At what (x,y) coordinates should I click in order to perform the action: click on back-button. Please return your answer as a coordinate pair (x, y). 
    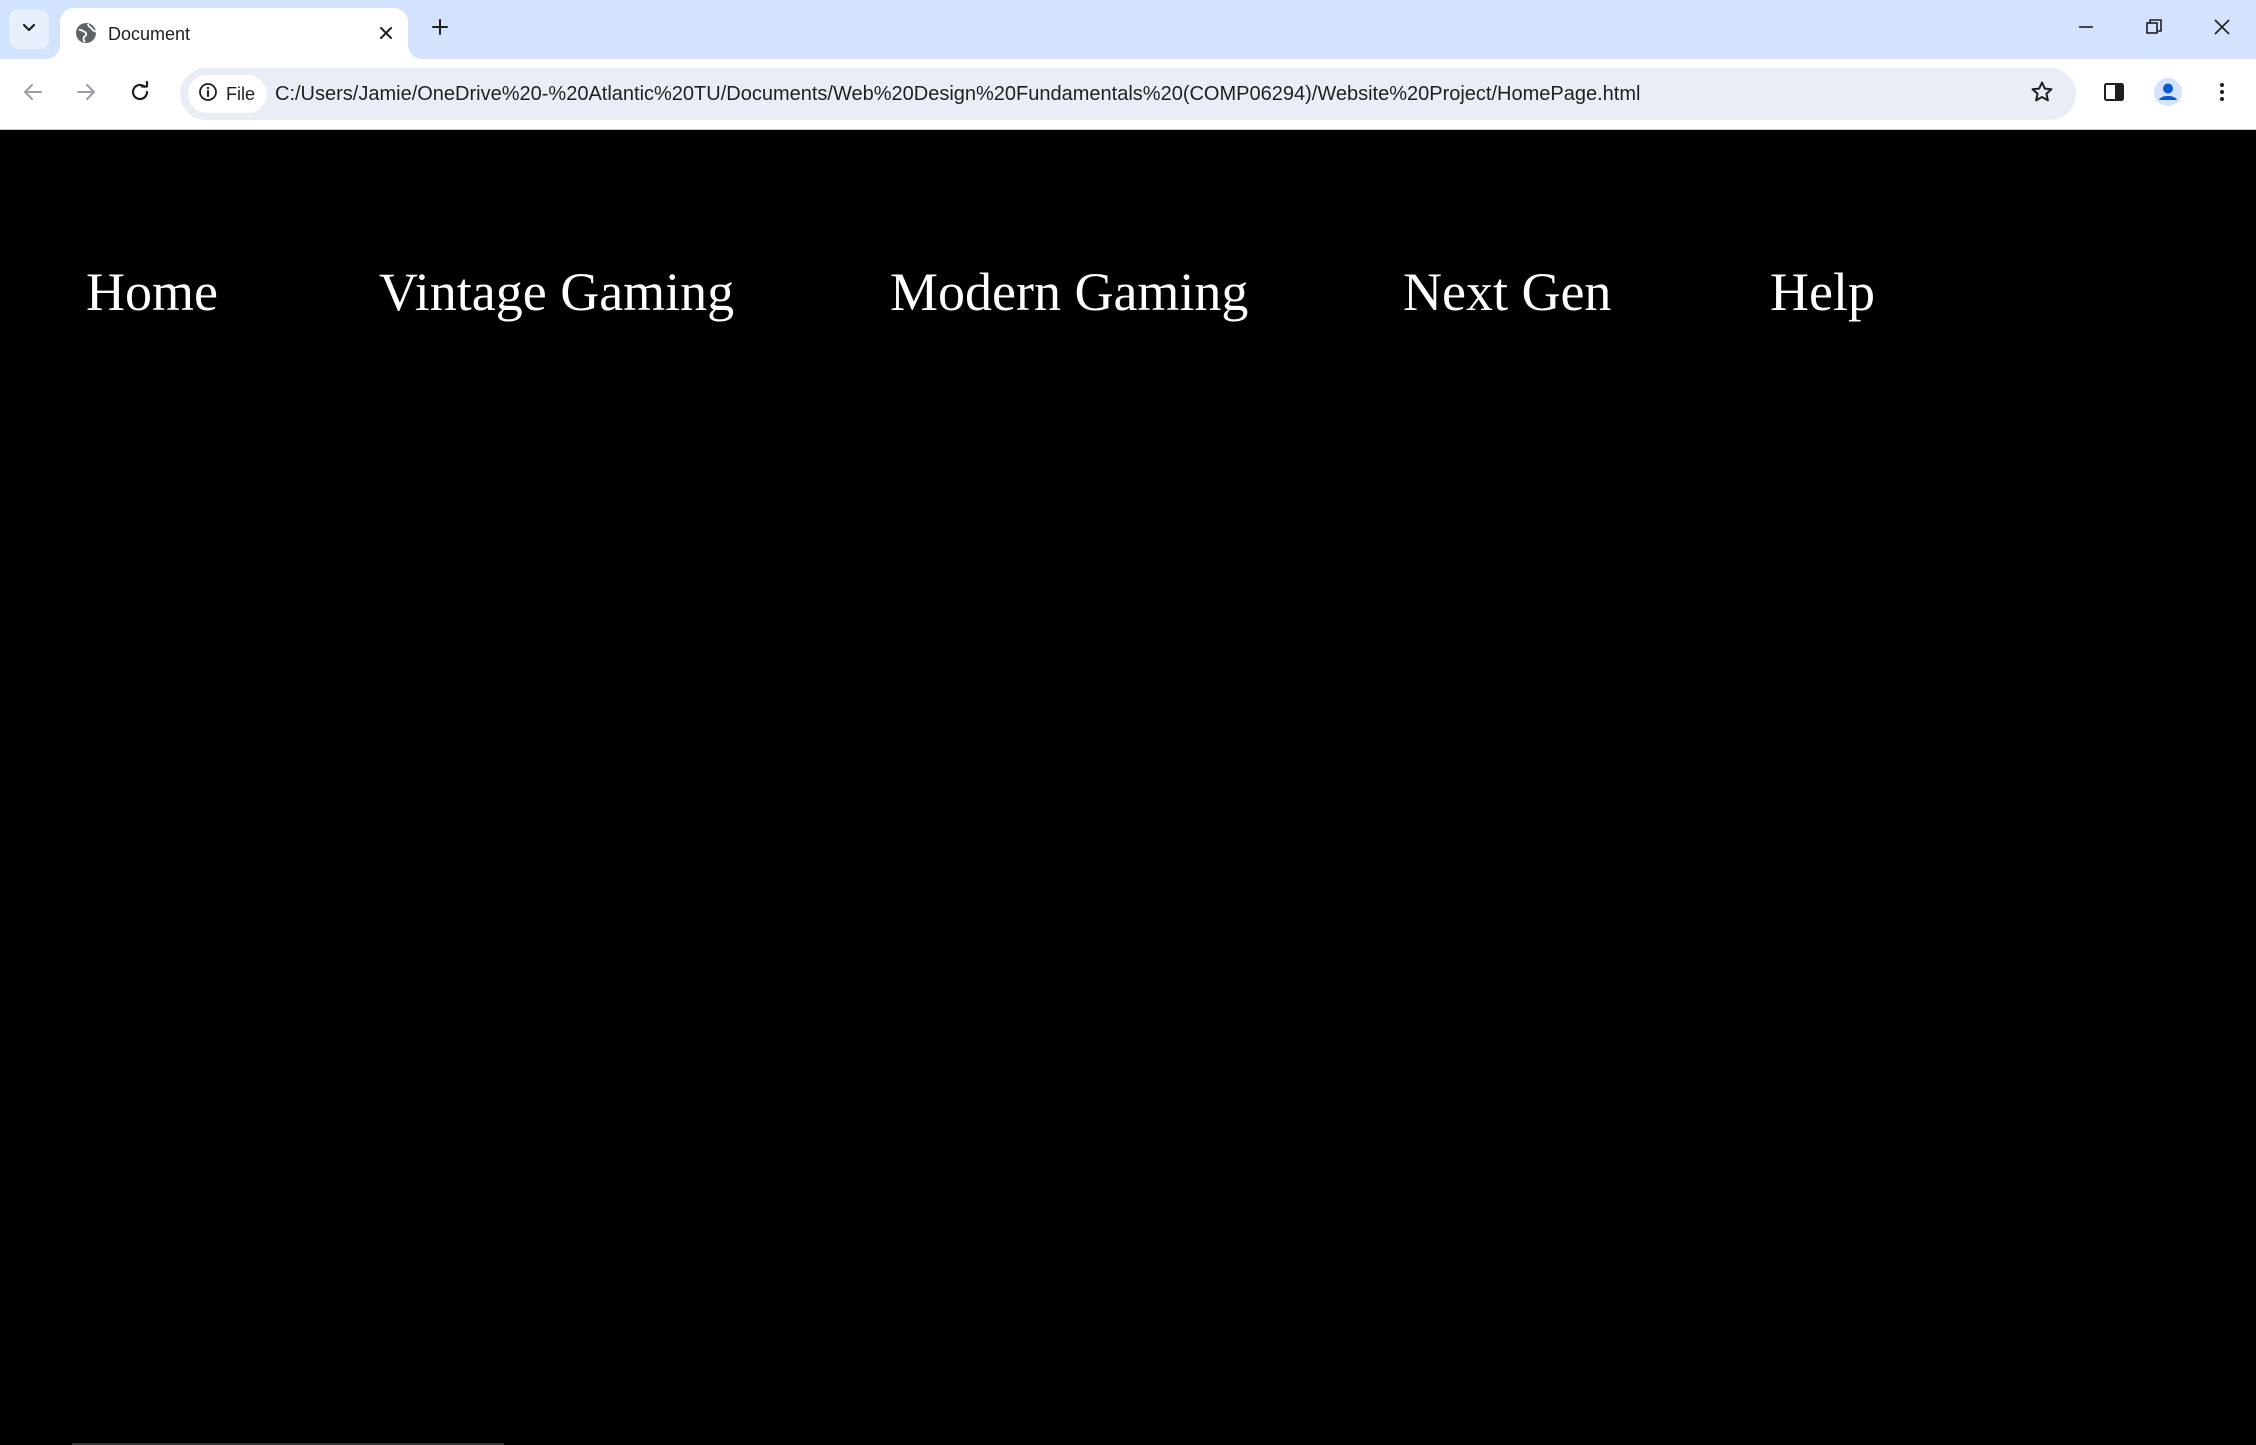
    Looking at the image, I should click on (33, 94).